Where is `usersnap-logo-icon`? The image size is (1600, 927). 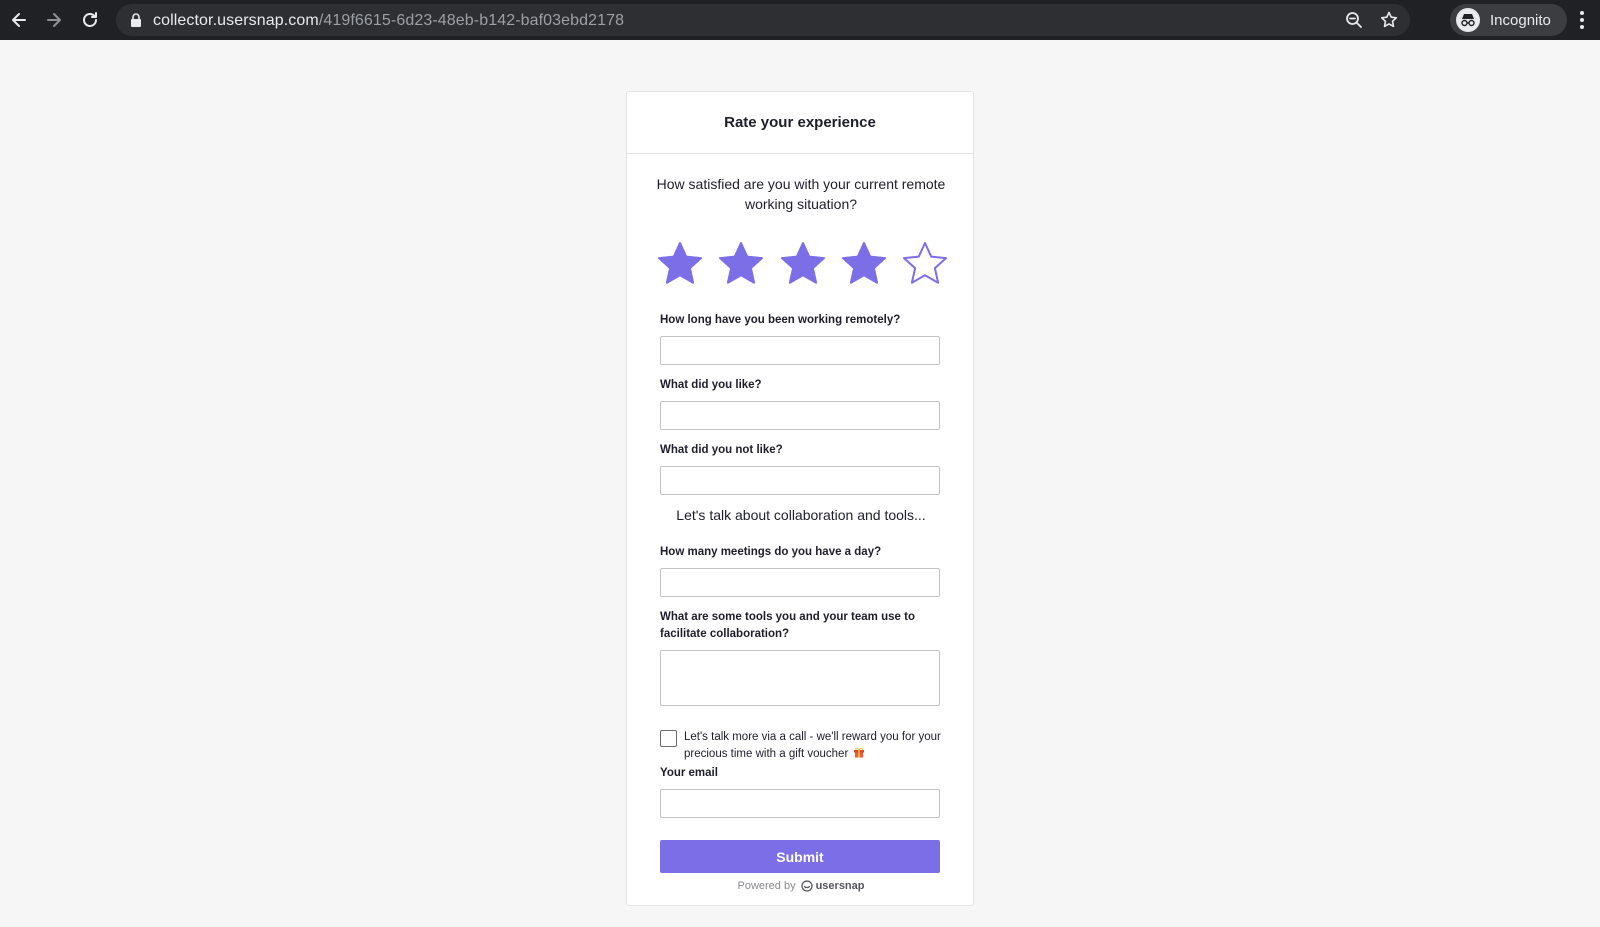
usersnap-logo-icon is located at coordinates (806, 886).